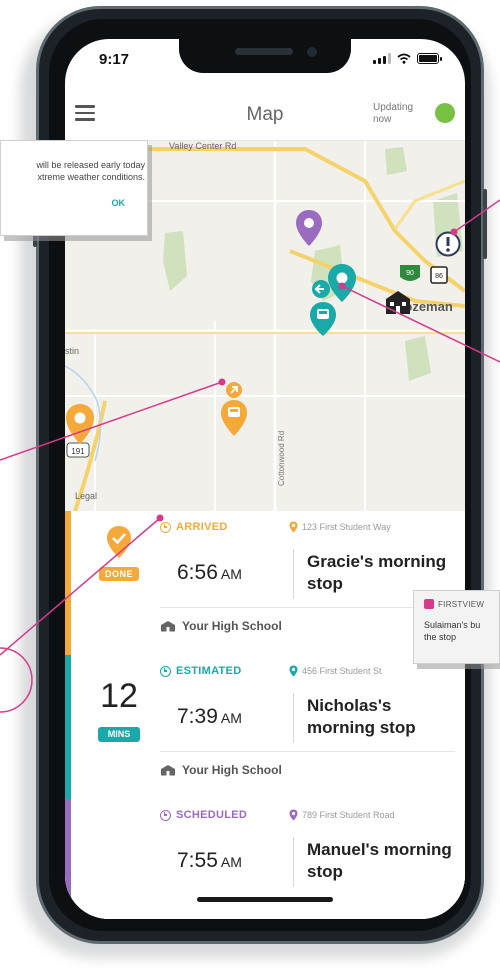  I want to click on route-shield-90: 90, so click(410, 273).